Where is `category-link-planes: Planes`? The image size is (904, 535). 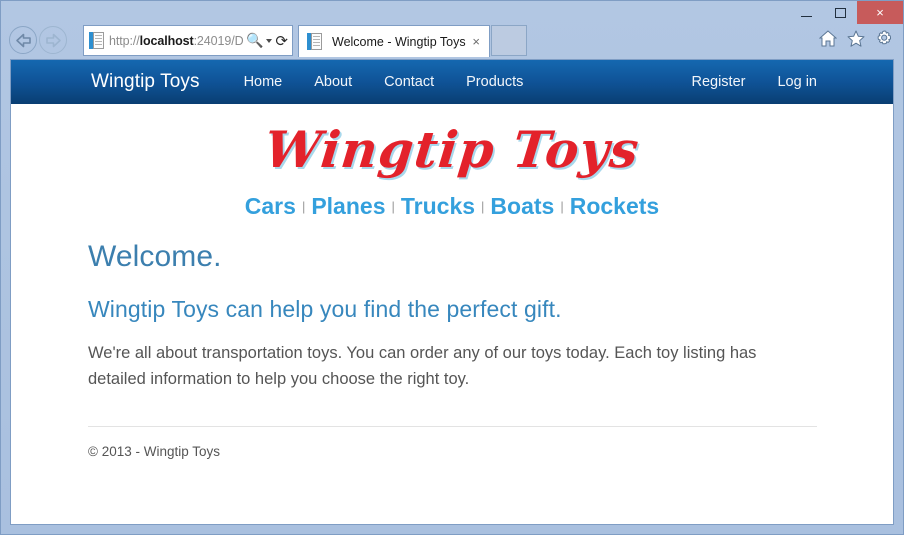
category-link-planes: Planes is located at coordinates (348, 206).